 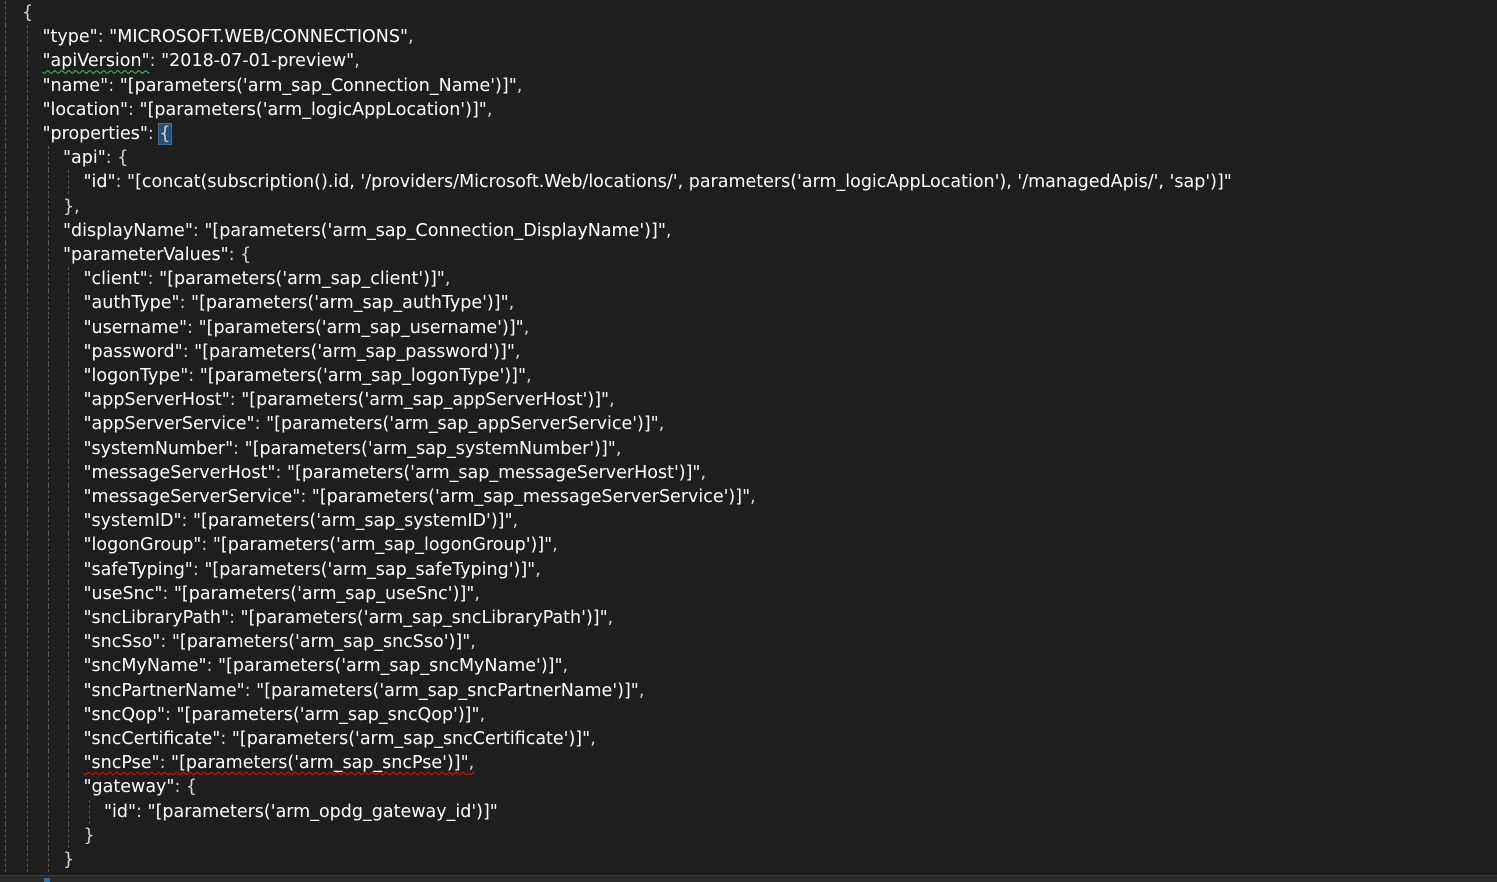 I want to click on json-punctuation: {, so click(x=28, y=13).